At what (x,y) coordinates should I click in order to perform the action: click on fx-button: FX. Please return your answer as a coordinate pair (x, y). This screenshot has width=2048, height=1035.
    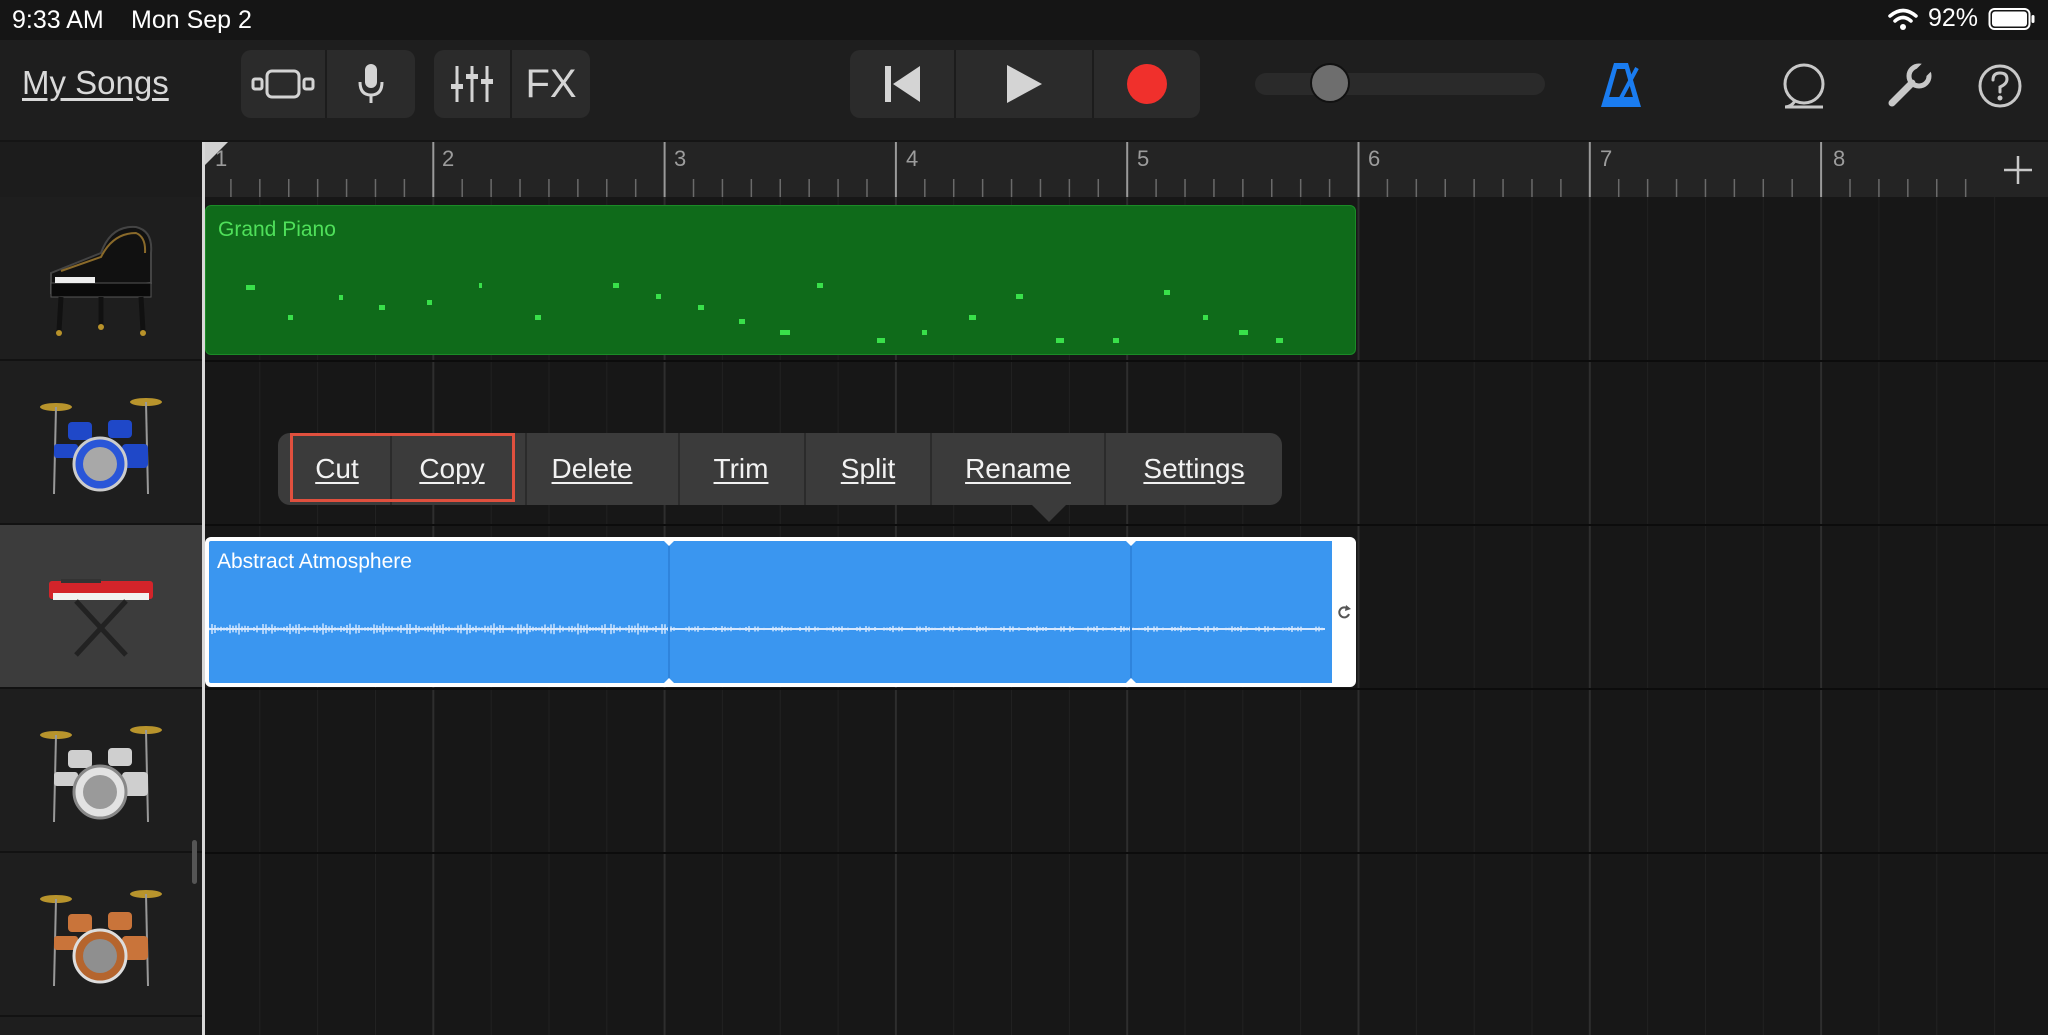
    Looking at the image, I should click on (551, 84).